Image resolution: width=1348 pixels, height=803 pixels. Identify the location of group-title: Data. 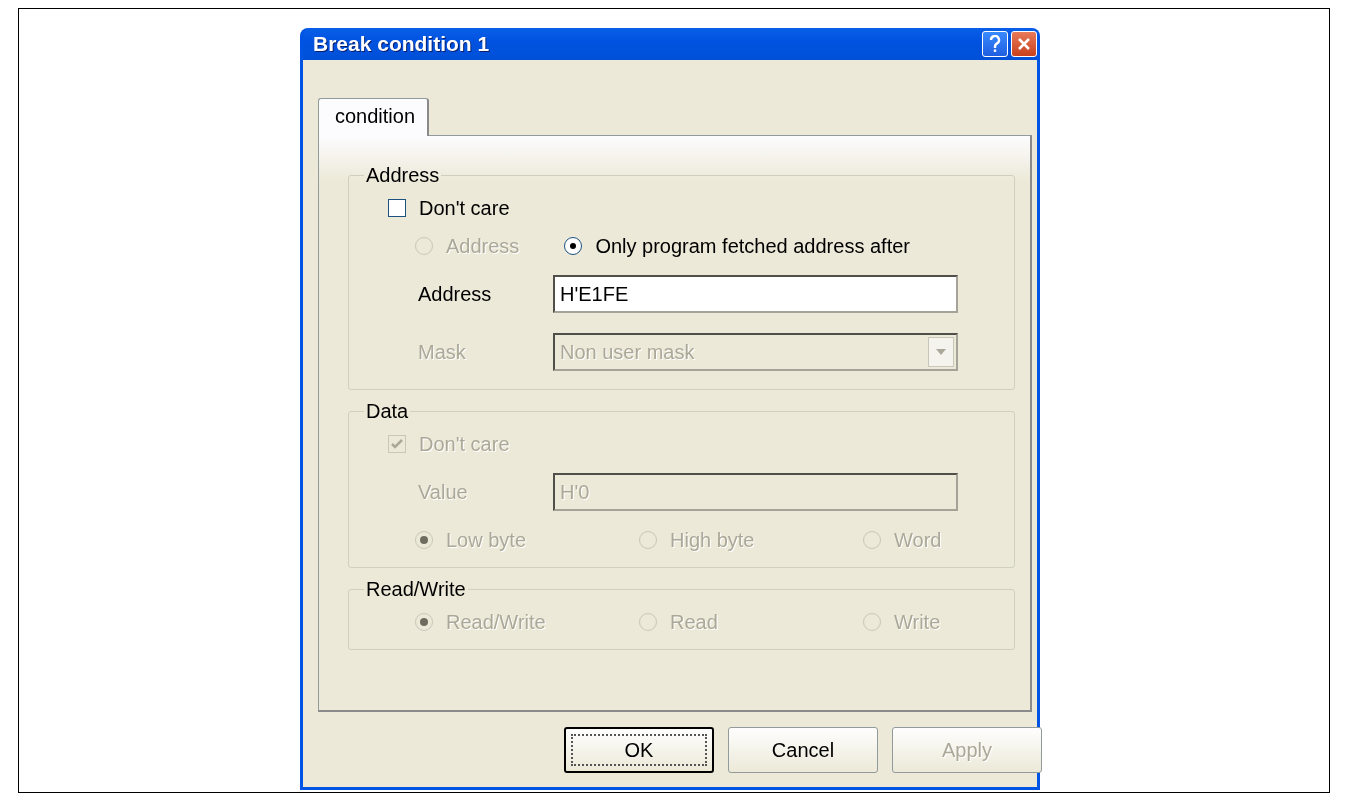
(387, 411).